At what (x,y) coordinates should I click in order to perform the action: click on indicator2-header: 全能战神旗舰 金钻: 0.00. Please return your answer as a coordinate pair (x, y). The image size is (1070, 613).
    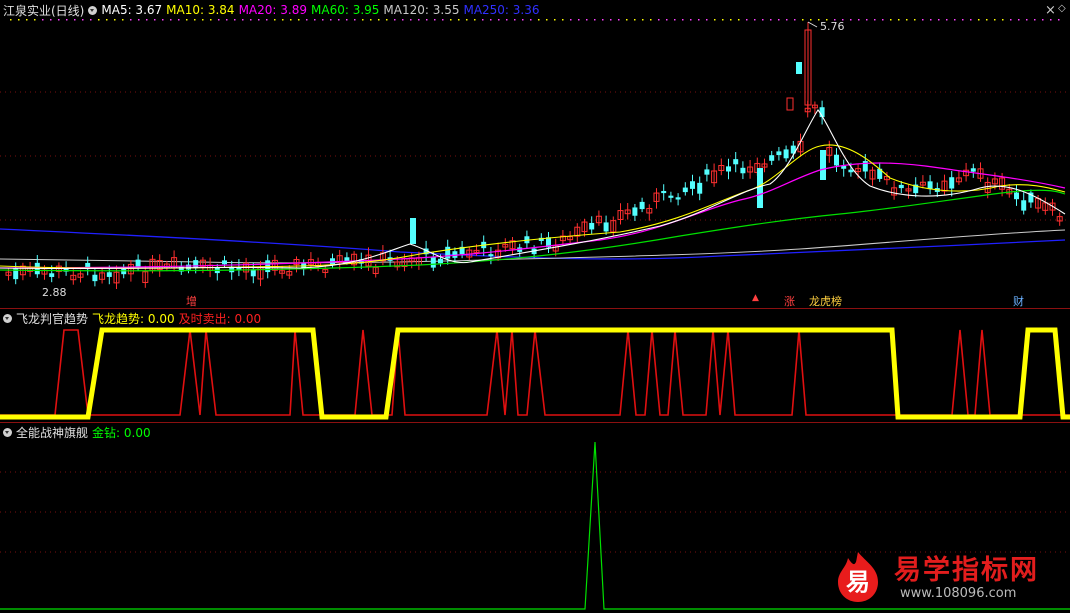
    Looking at the image, I should click on (79, 432).